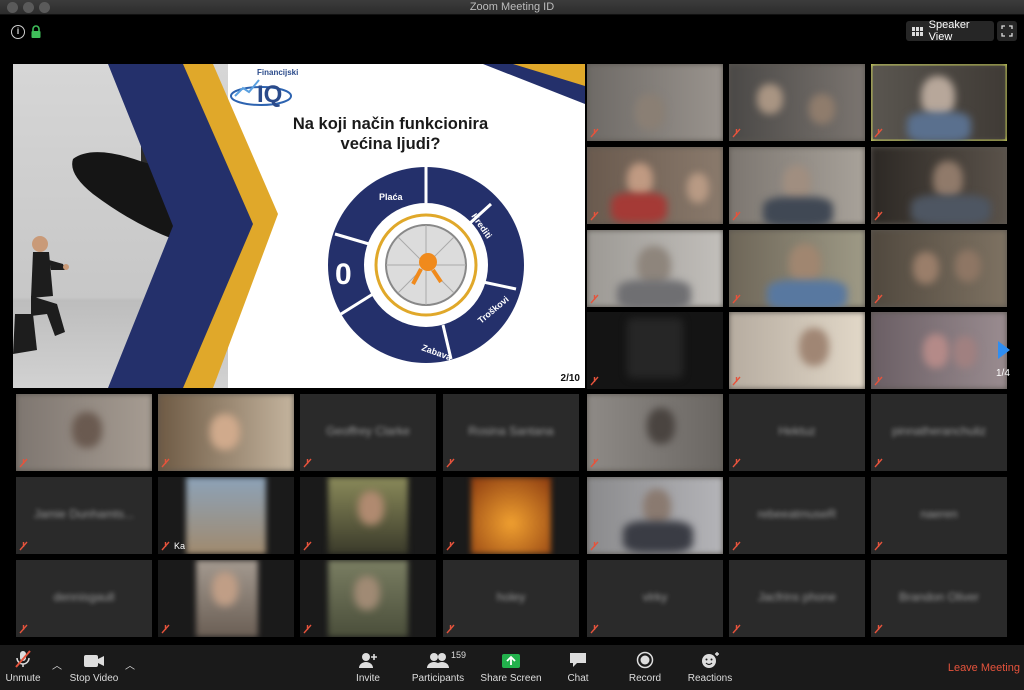 The height and width of the screenshot is (690, 1024). I want to click on stop-video-button: Stop Video, so click(94, 667).